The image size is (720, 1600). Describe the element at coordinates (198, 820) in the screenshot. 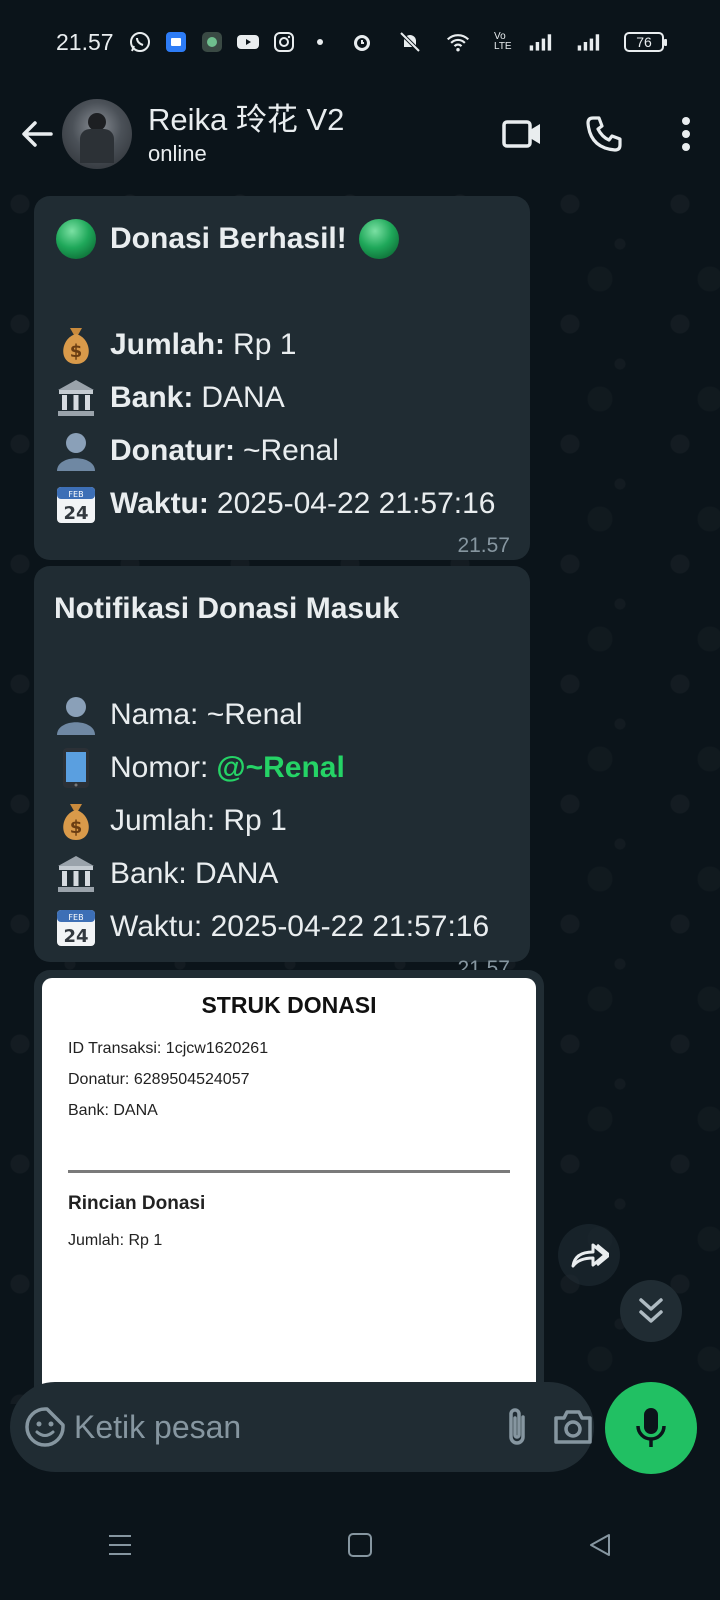

I see `line-text: Jumlah: Rp 1` at that location.